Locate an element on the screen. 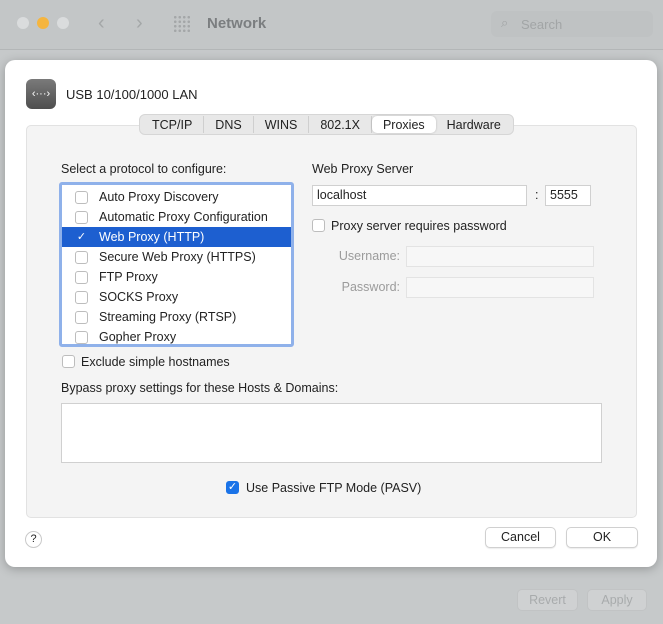 The width and height of the screenshot is (663, 624). tab-hardware: Hardware is located at coordinates (474, 124).